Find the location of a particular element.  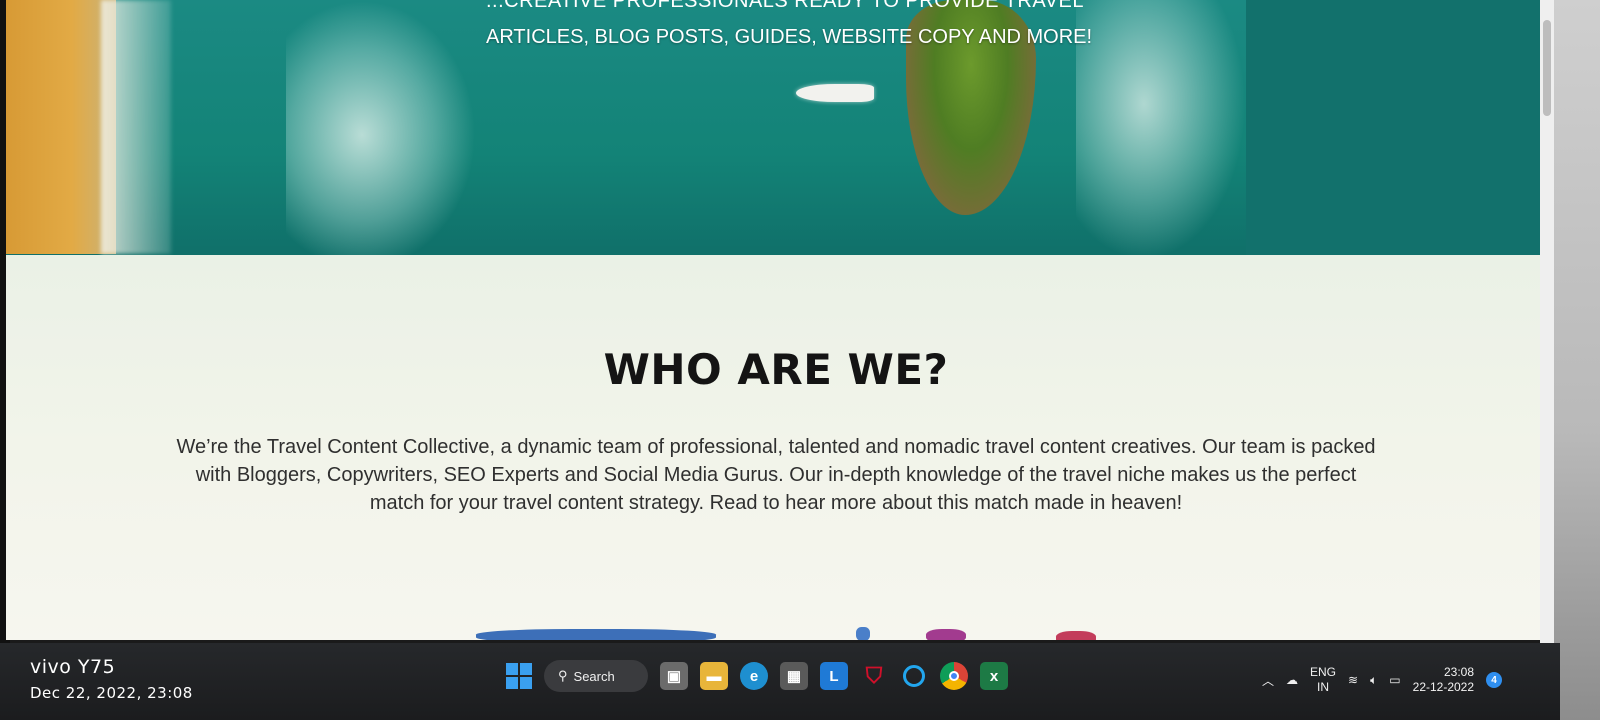

start-button-windows-icon is located at coordinates (519, 676).